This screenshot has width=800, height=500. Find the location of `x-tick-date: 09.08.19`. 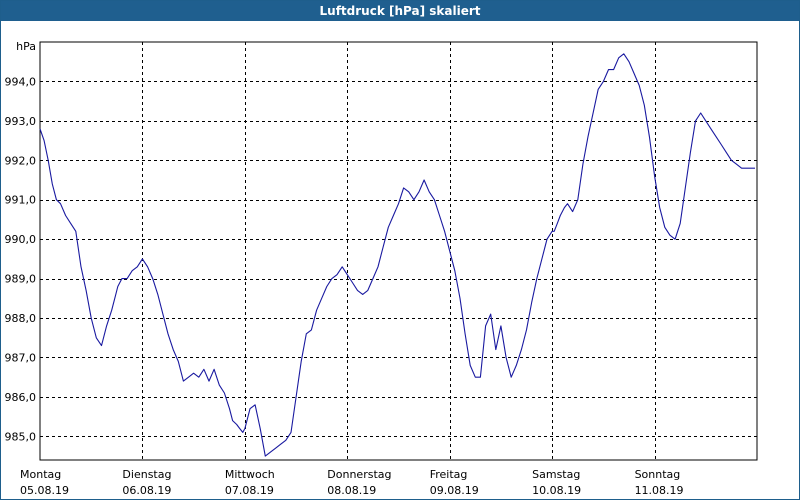

x-tick-date: 09.08.19 is located at coordinates (454, 490).